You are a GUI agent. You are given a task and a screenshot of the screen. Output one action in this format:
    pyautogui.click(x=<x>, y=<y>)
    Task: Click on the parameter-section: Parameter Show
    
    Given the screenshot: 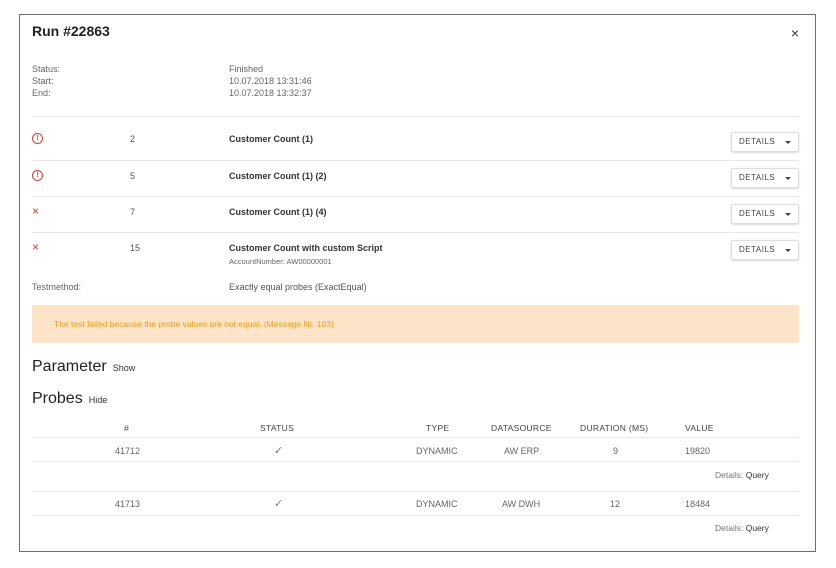 What is the action you would take?
    pyautogui.click(x=83, y=367)
    